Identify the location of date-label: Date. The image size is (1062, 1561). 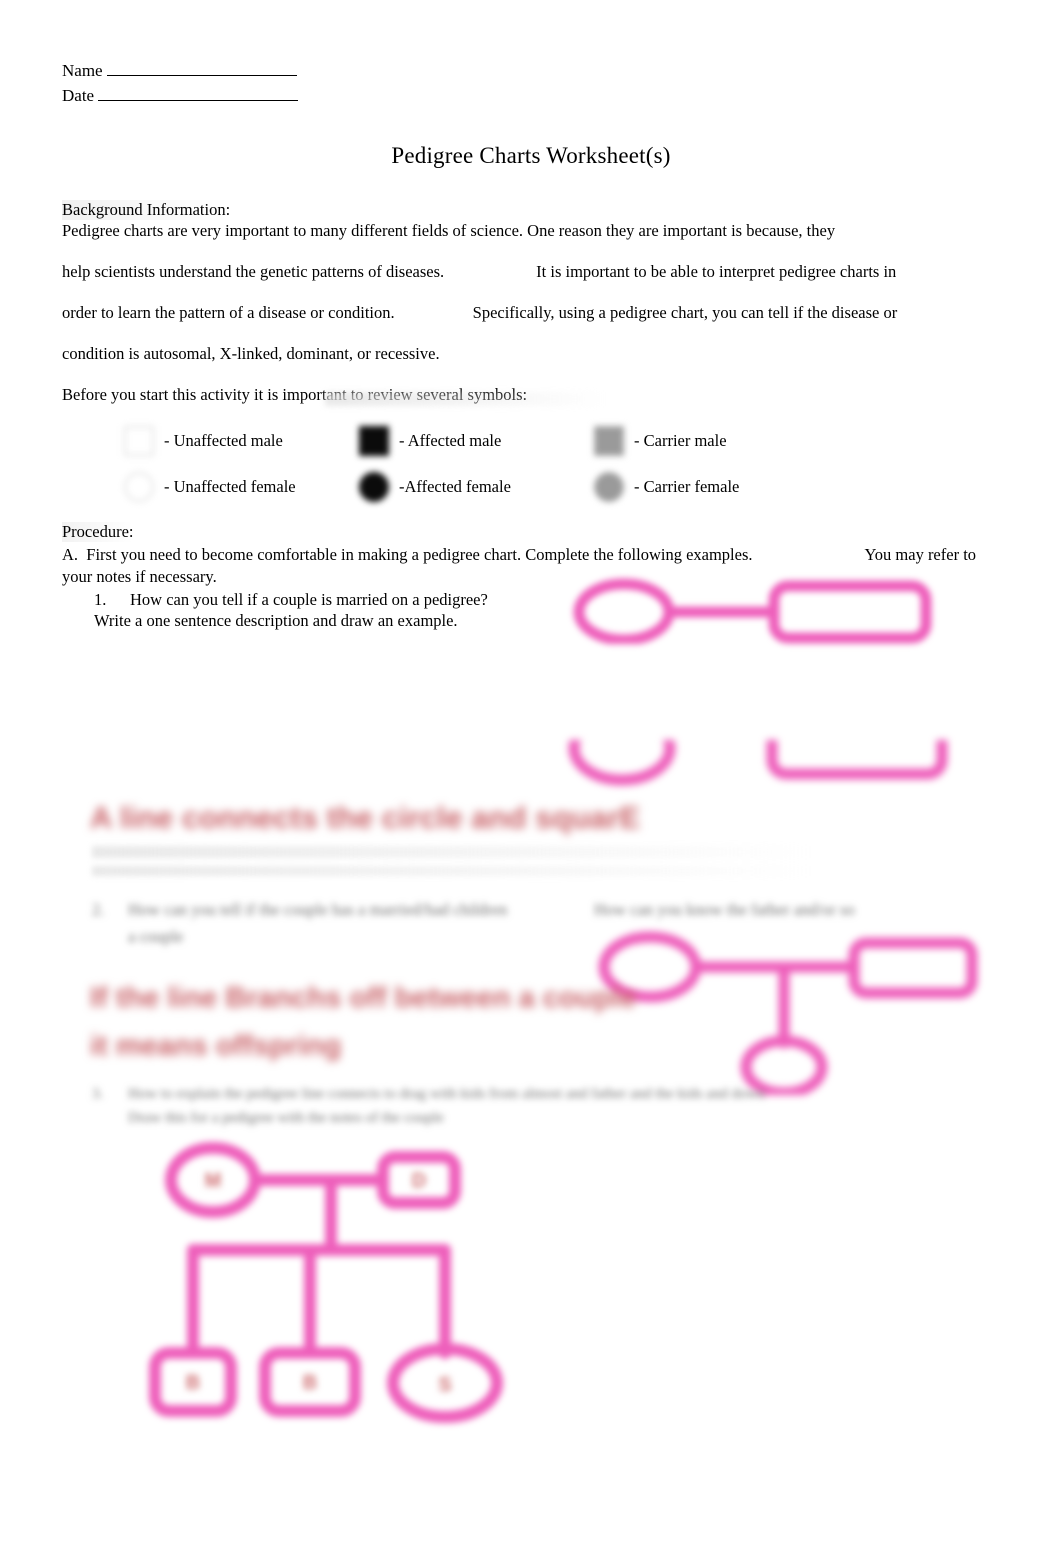
(78, 95).